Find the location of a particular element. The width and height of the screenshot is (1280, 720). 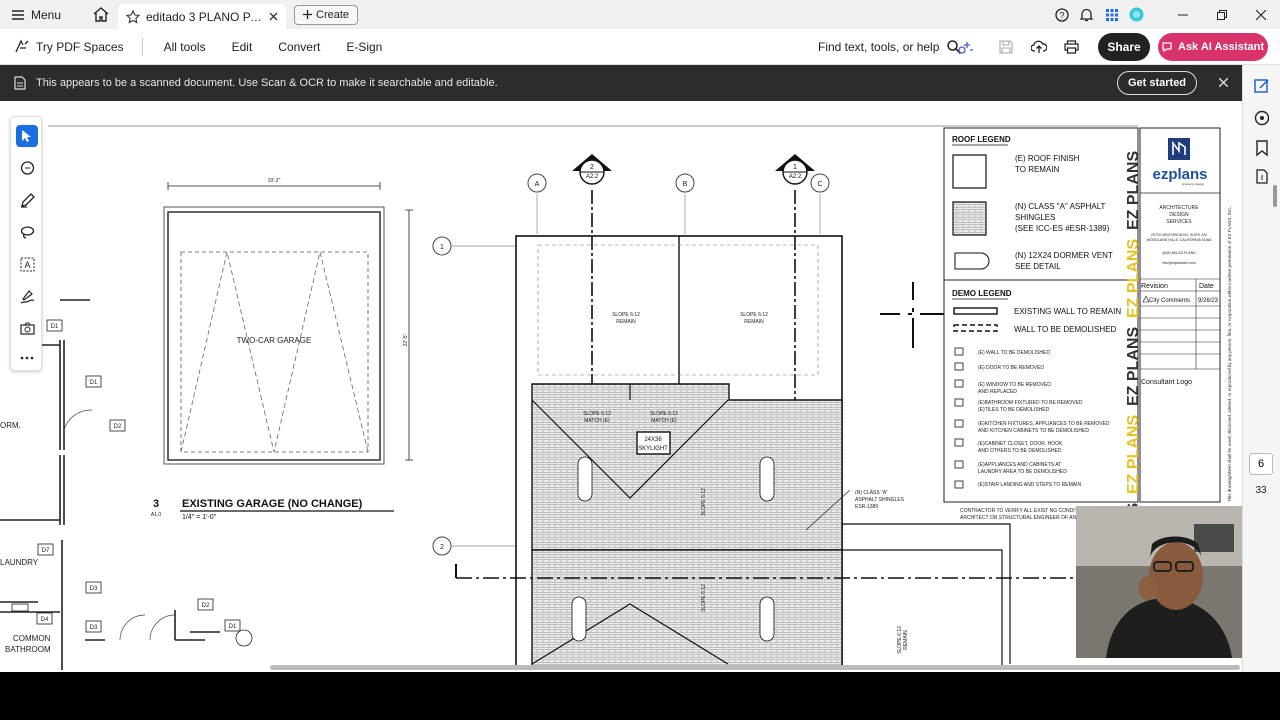

roof-legend-title: ROOF LEGEND is located at coordinates (981, 139).